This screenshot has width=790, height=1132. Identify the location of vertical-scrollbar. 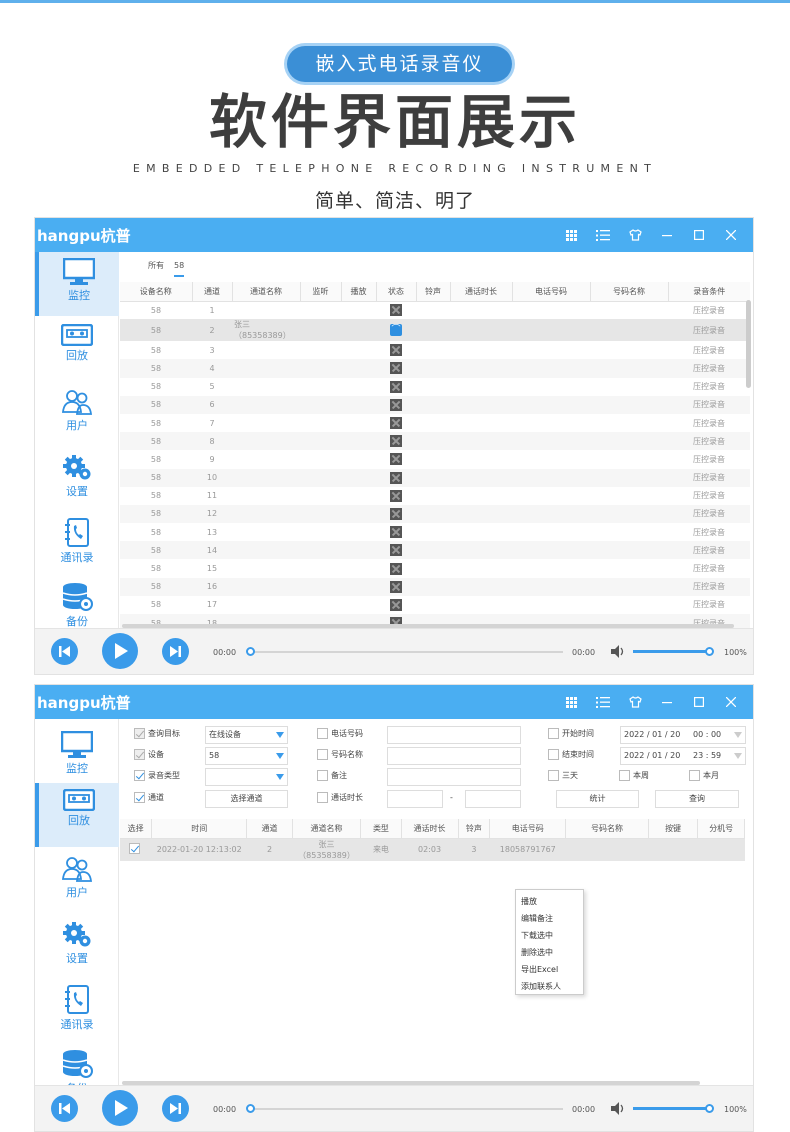
(748, 344).